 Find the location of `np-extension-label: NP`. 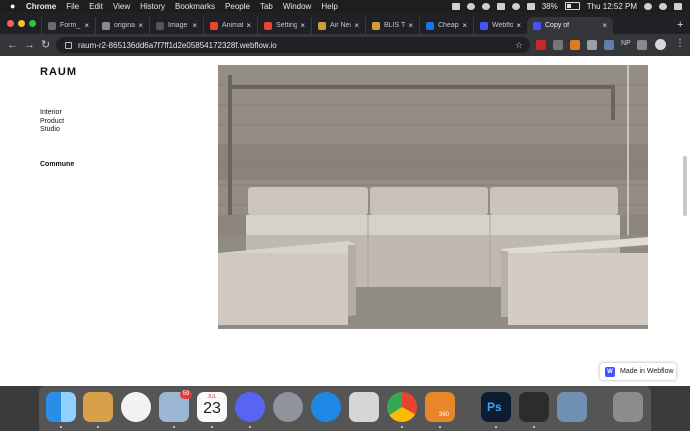

np-extension-label: NP is located at coordinates (626, 43).